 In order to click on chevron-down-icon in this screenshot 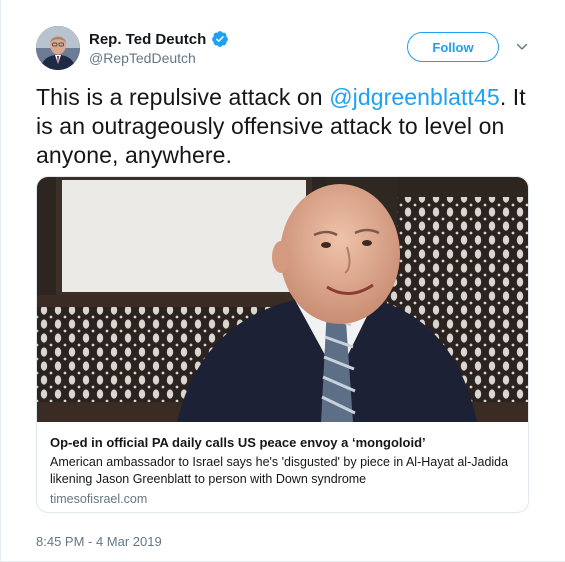, I will do `click(522, 47)`.